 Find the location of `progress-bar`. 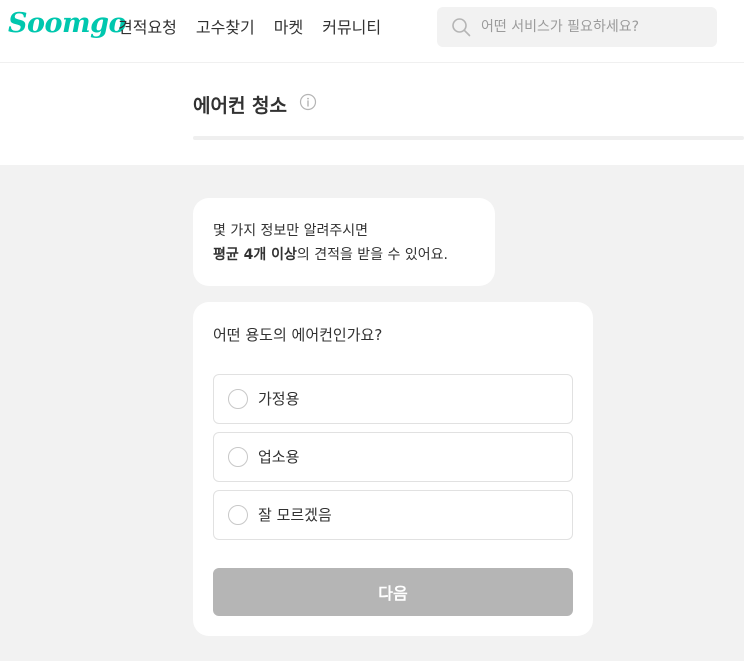

progress-bar is located at coordinates (468, 138).